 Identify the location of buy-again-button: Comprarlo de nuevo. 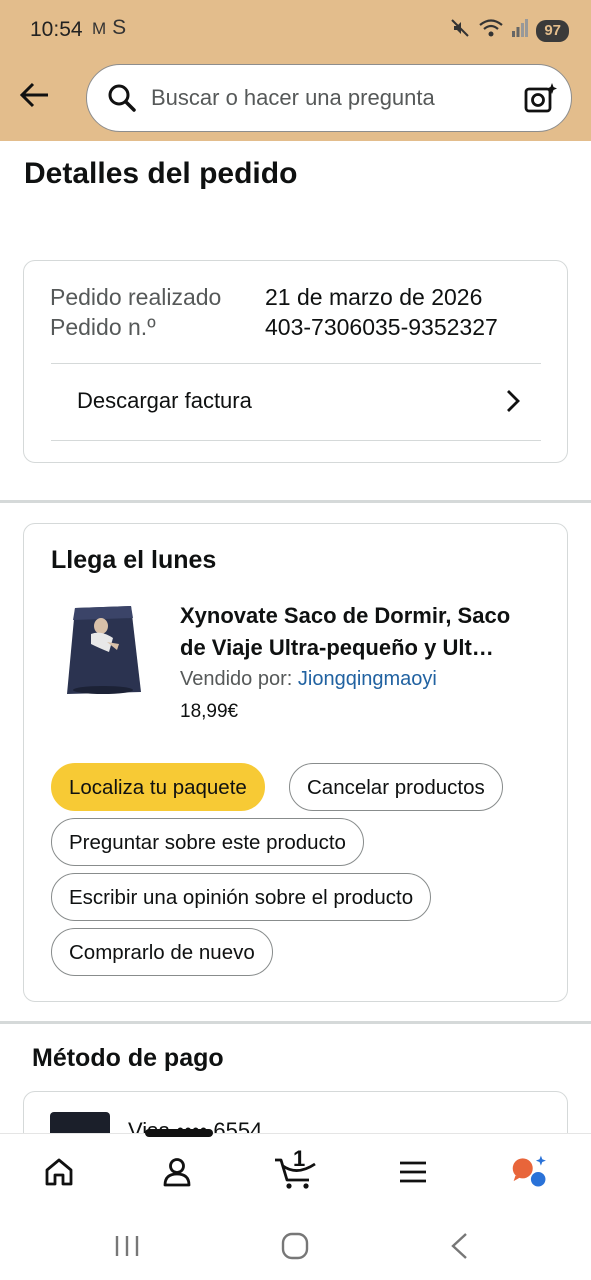
(162, 952).